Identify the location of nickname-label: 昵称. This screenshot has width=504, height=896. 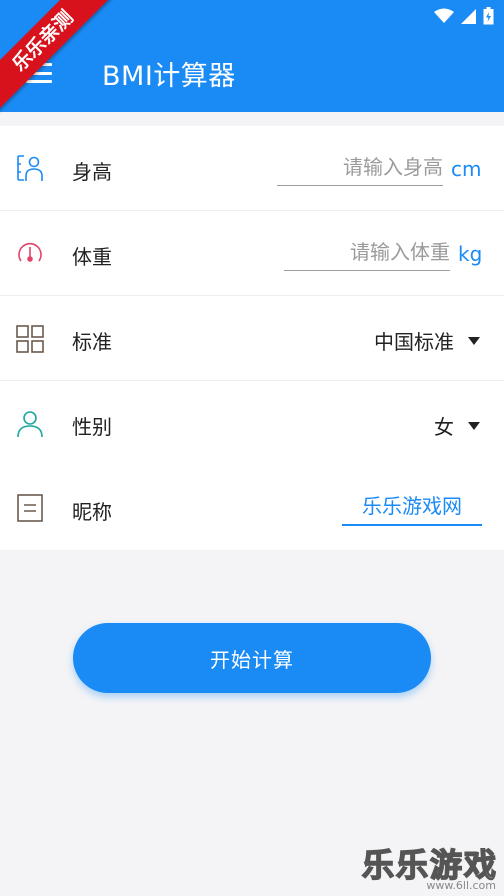
(92, 512).